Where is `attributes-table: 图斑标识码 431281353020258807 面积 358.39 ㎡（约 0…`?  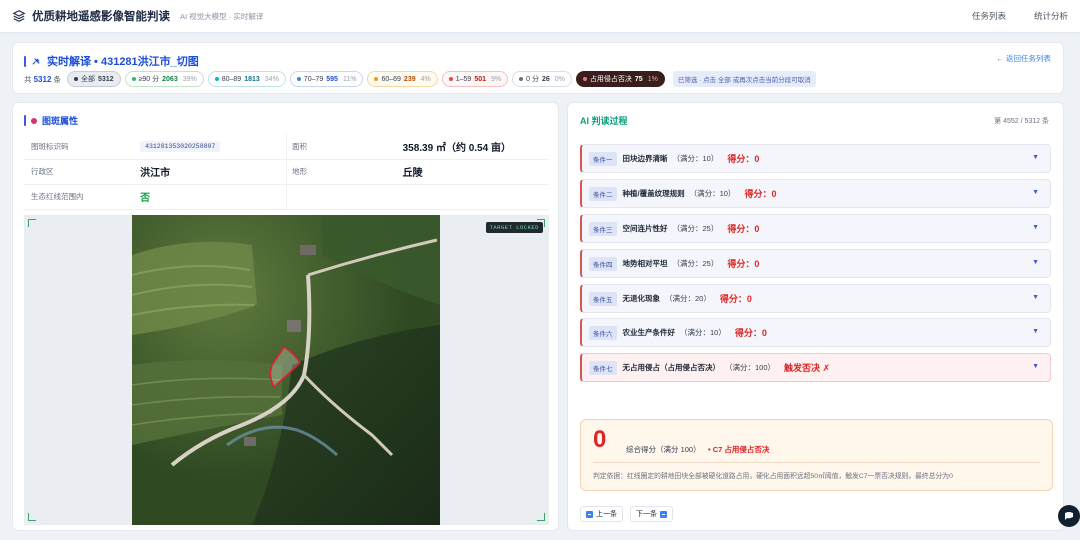
attributes-table: 图斑标识码 431281353020258807 面积 358.39 ㎡（约 0… is located at coordinates (286, 172).